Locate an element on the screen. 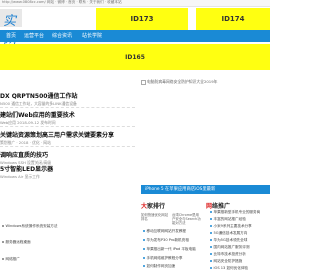  list-item-label: 苹果推新型手机专业的服务商 is located at coordinates (237, 212).